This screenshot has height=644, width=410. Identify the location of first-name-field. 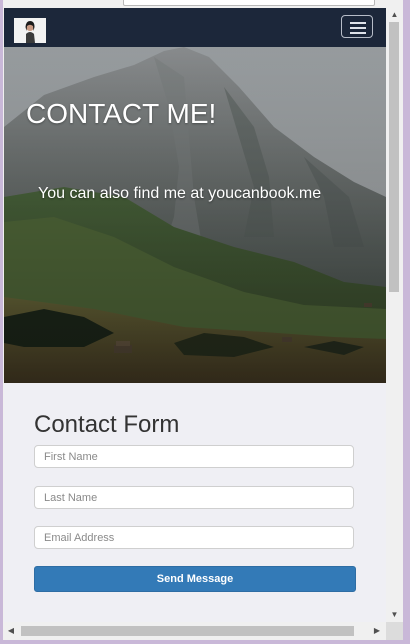
(194, 456).